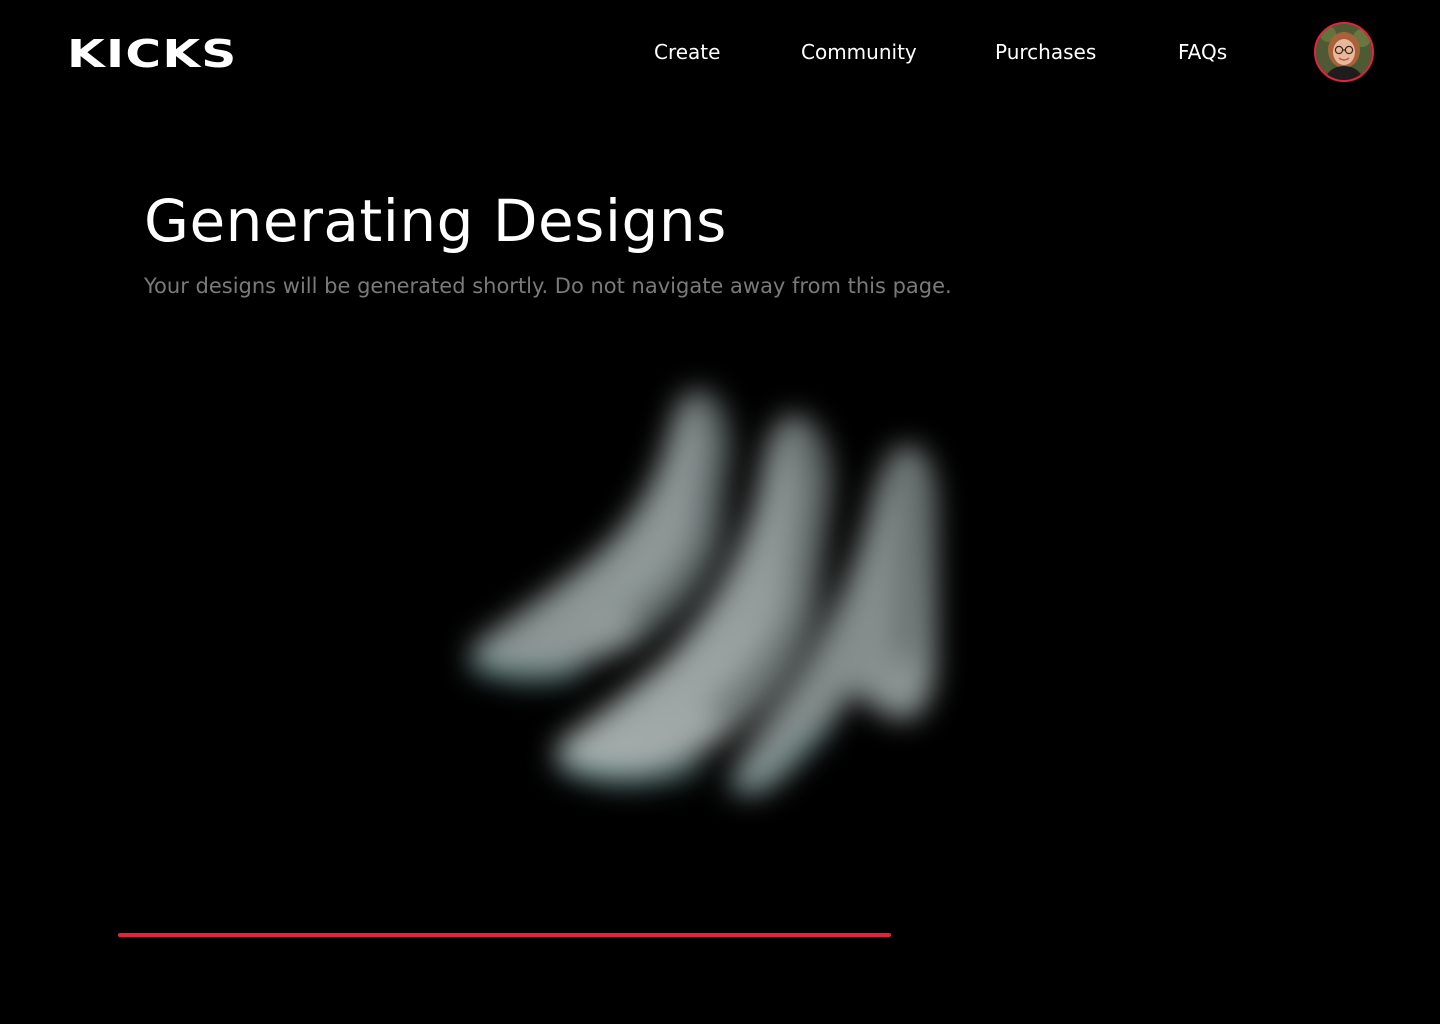 Image resolution: width=1440 pixels, height=1024 pixels. I want to click on progress-bar-fill, so click(504, 935).